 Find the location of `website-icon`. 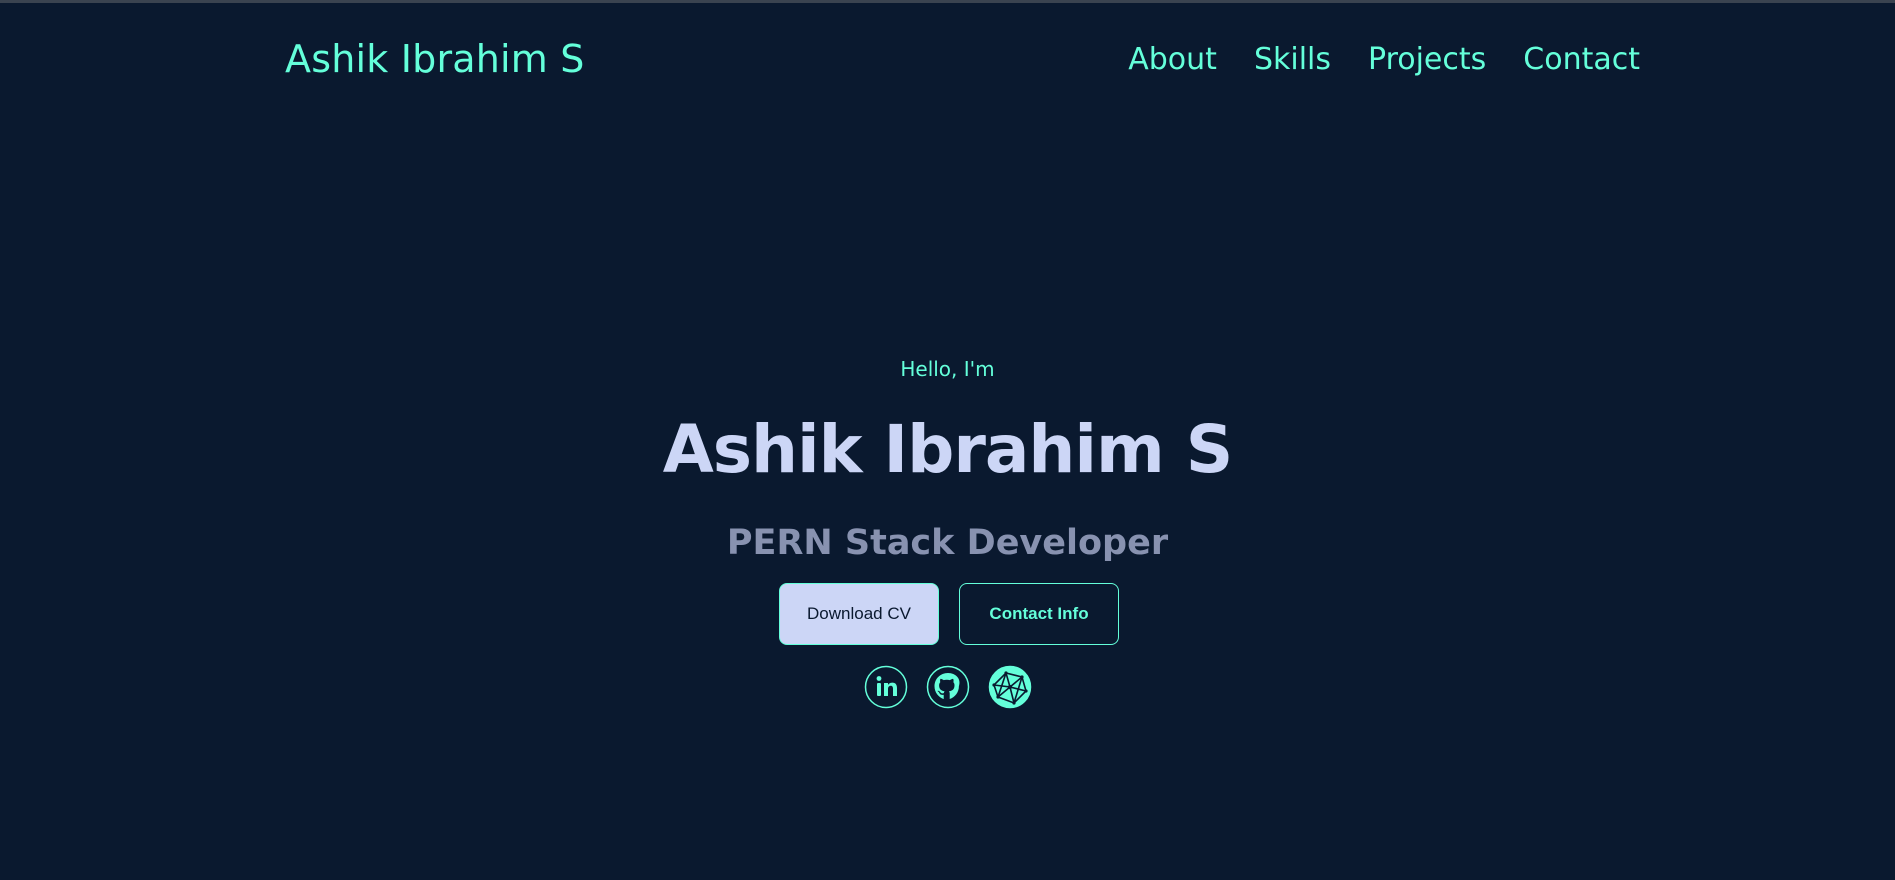

website-icon is located at coordinates (1010, 687).